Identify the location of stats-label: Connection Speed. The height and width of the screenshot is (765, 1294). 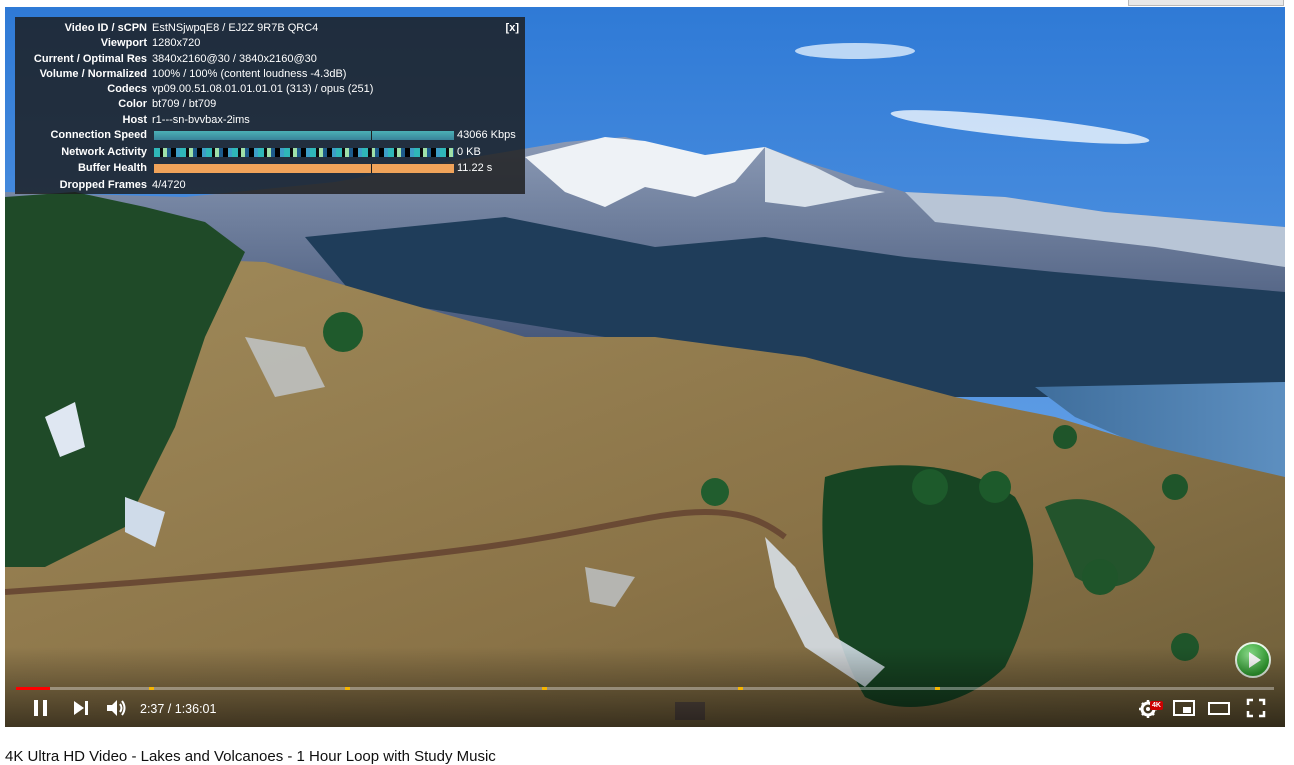
(98, 135).